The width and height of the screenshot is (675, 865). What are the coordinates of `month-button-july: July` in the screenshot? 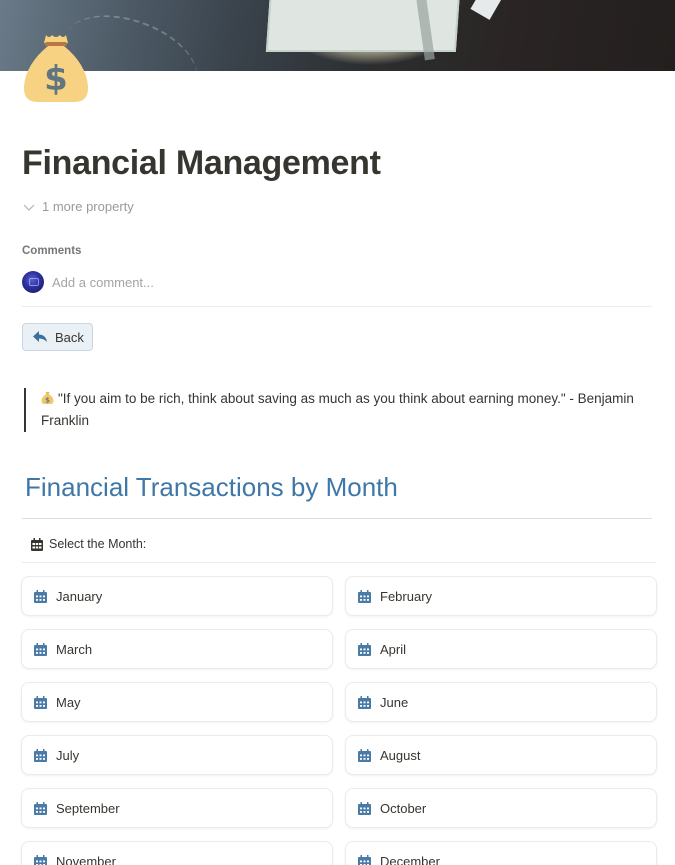 It's located at (177, 755).